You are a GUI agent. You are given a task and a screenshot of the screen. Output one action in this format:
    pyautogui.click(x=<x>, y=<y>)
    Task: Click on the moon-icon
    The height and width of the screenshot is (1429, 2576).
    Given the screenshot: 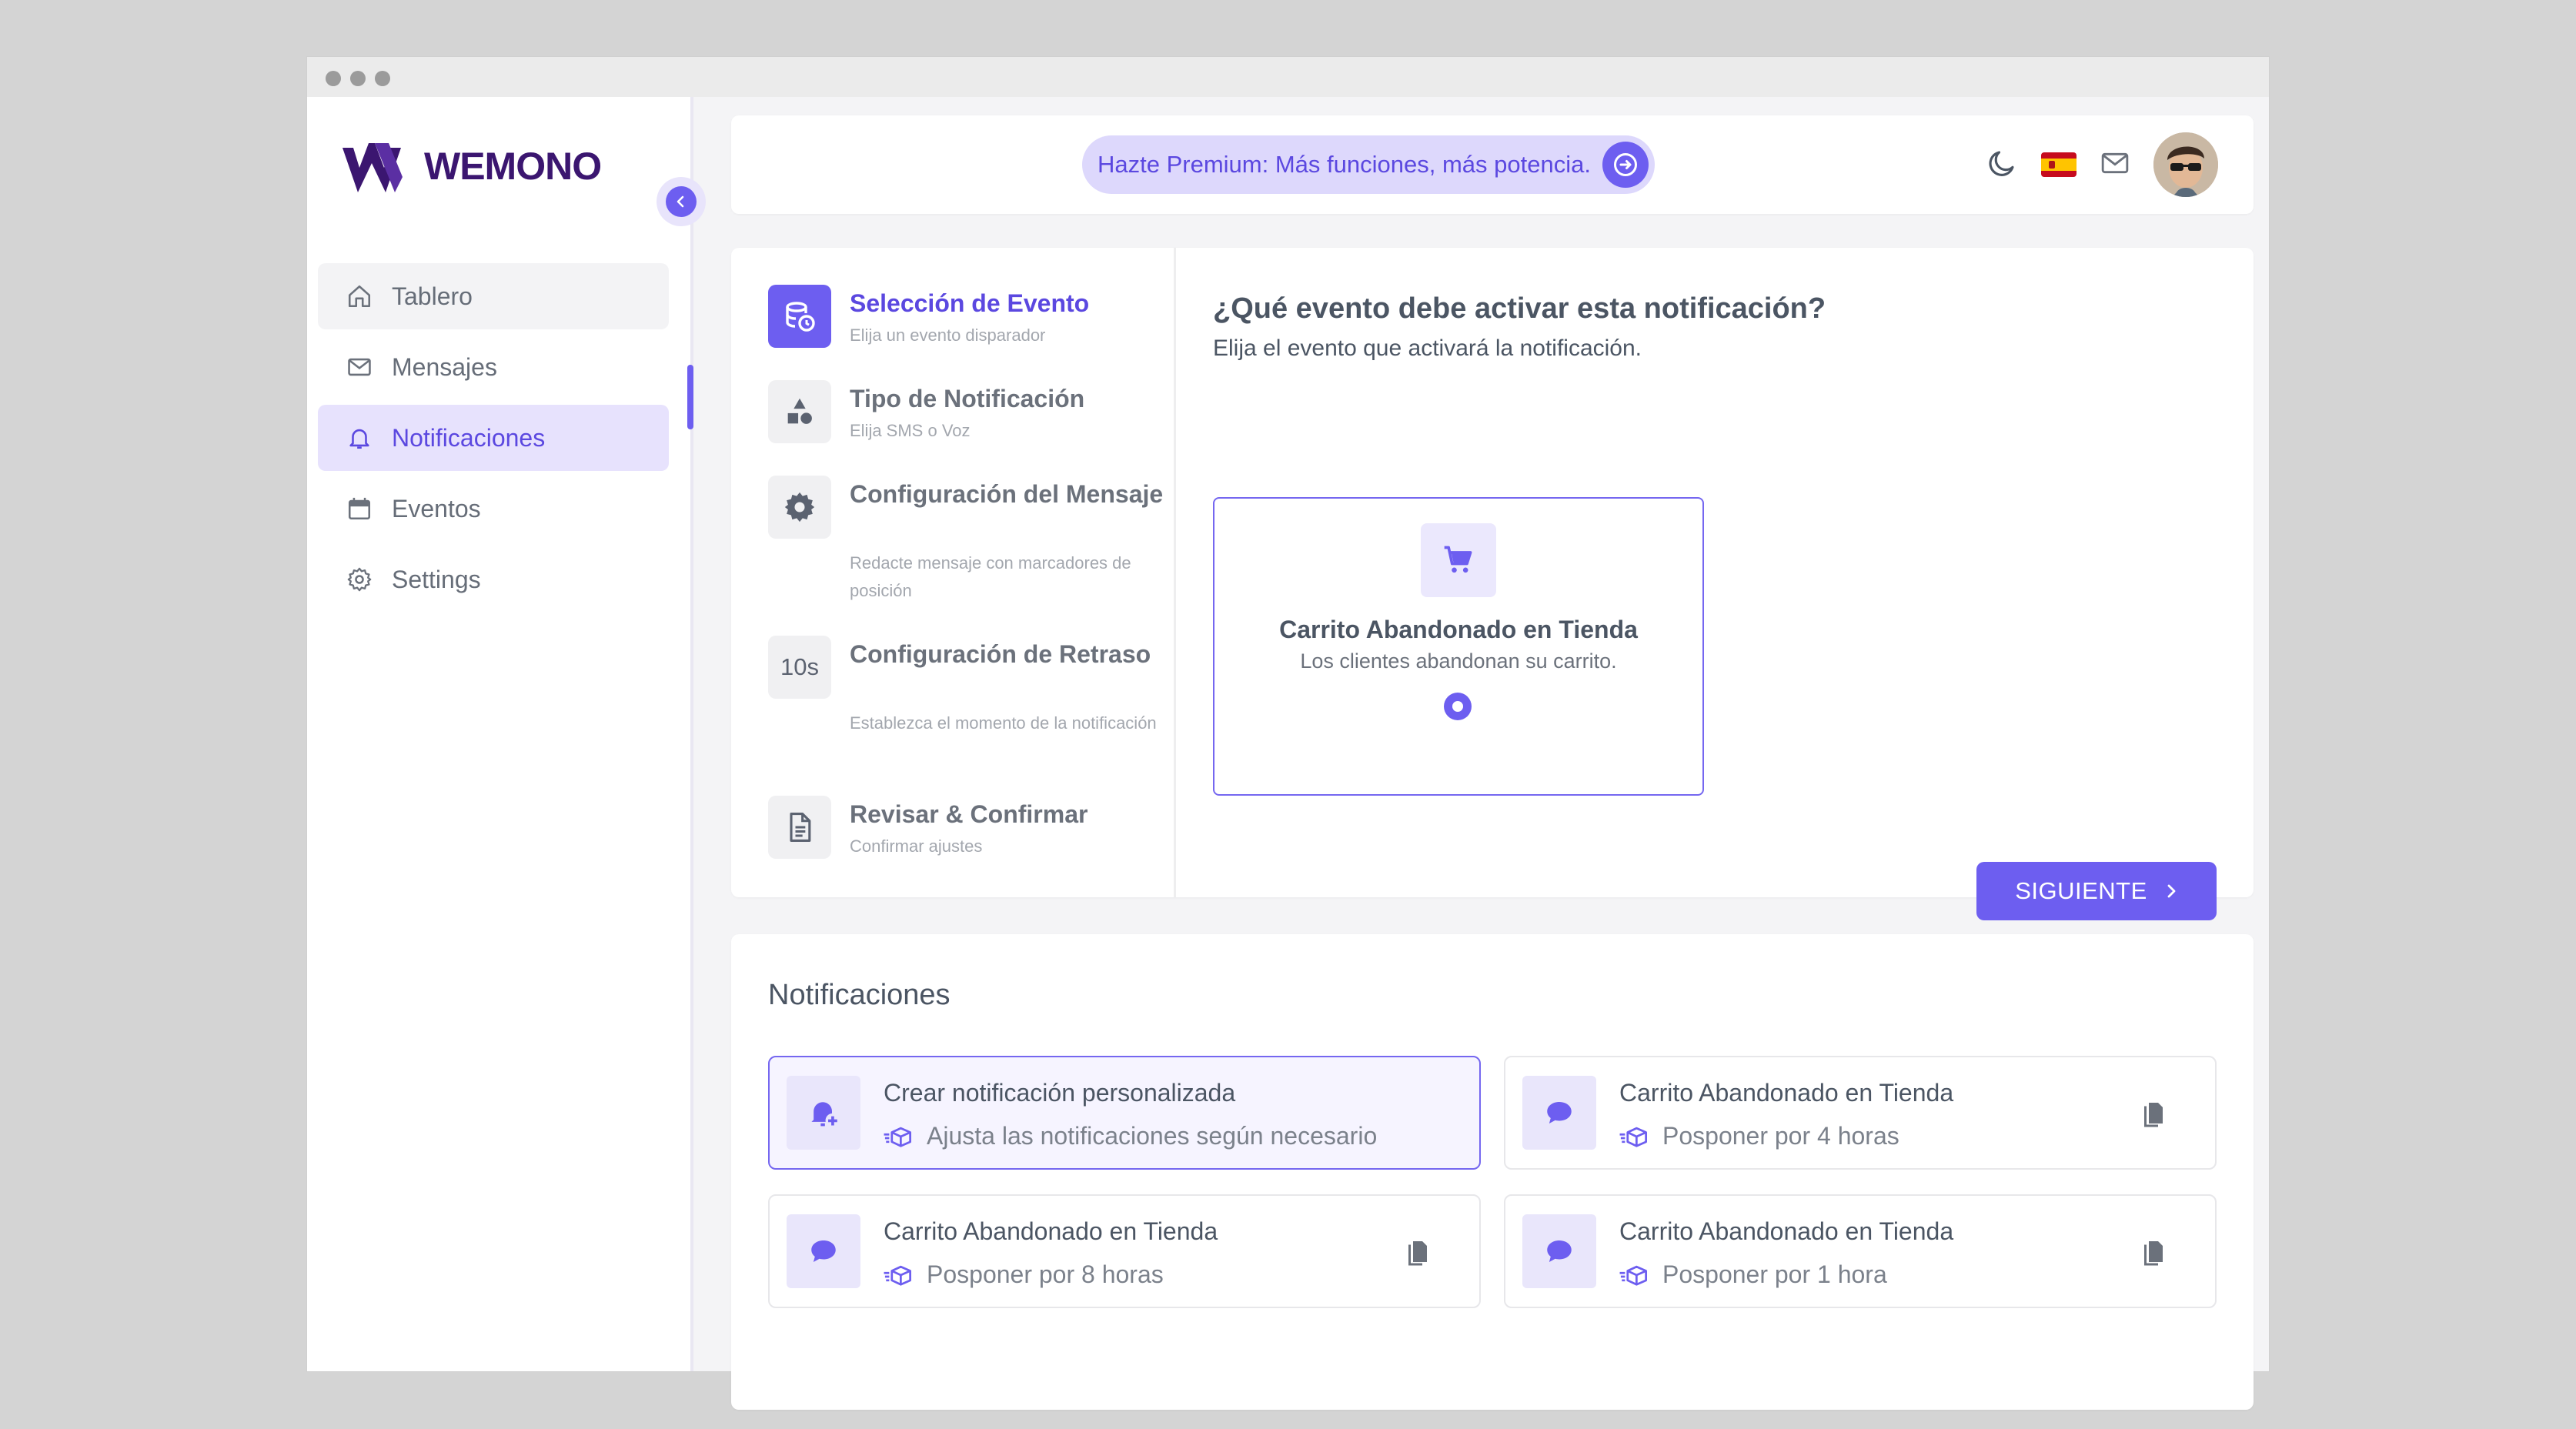 What is the action you would take?
    pyautogui.click(x=2002, y=165)
    